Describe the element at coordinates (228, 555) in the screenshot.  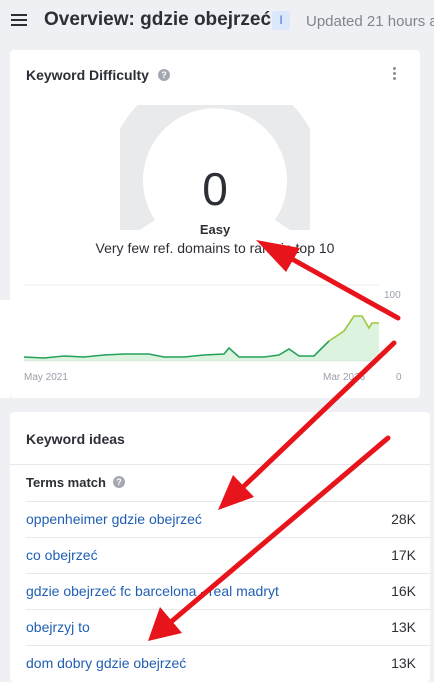
I see `table-row: co obejrzeć 17K` at that location.